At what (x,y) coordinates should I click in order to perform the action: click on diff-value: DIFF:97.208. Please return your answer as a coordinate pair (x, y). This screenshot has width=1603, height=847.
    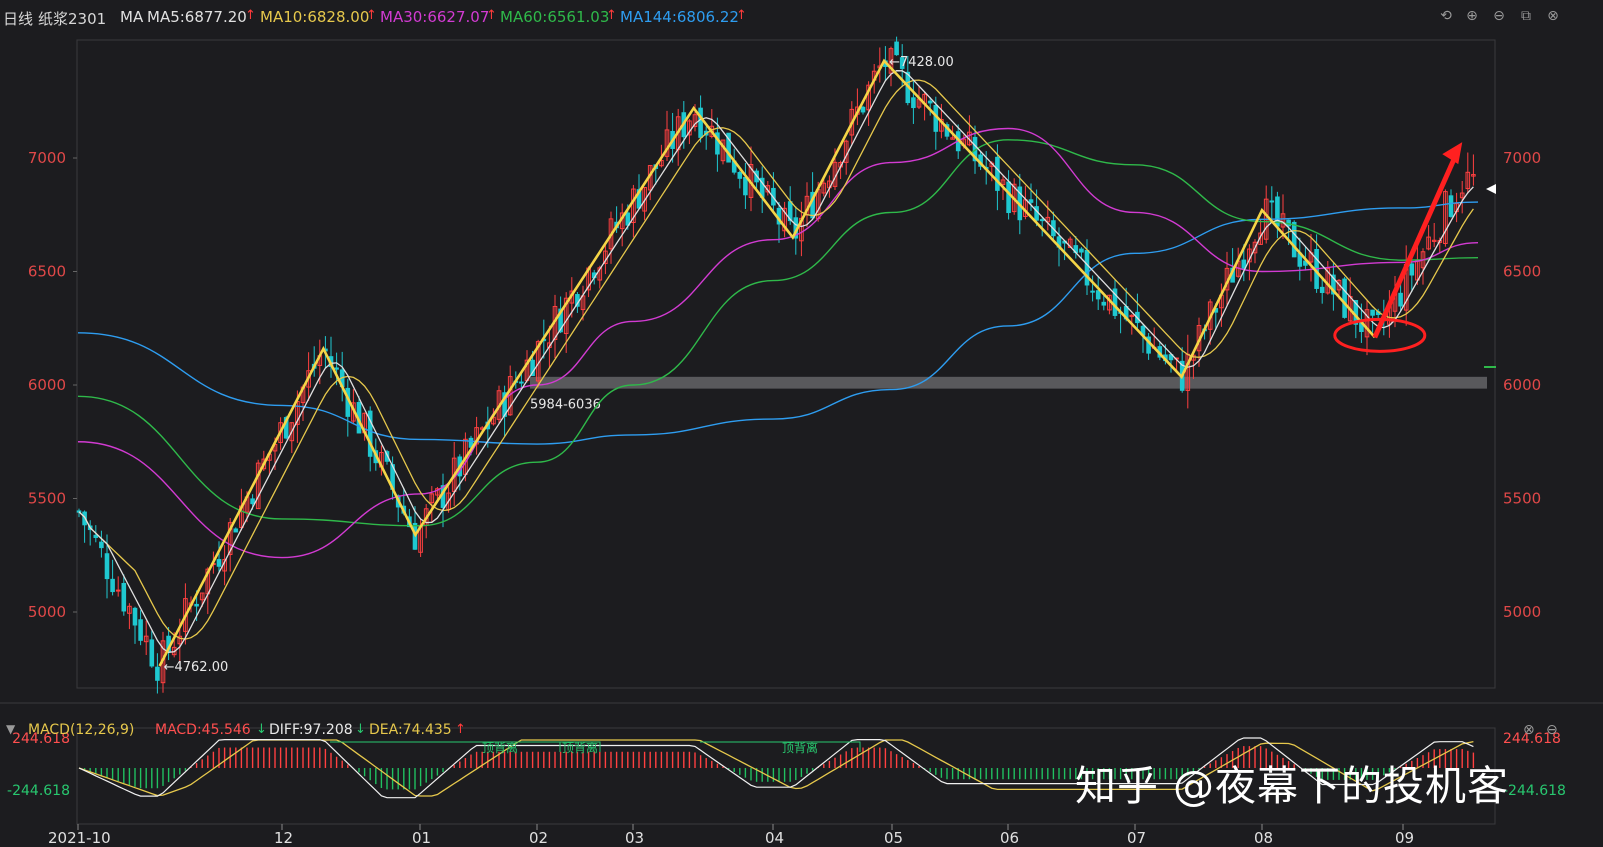
    Looking at the image, I should click on (311, 730).